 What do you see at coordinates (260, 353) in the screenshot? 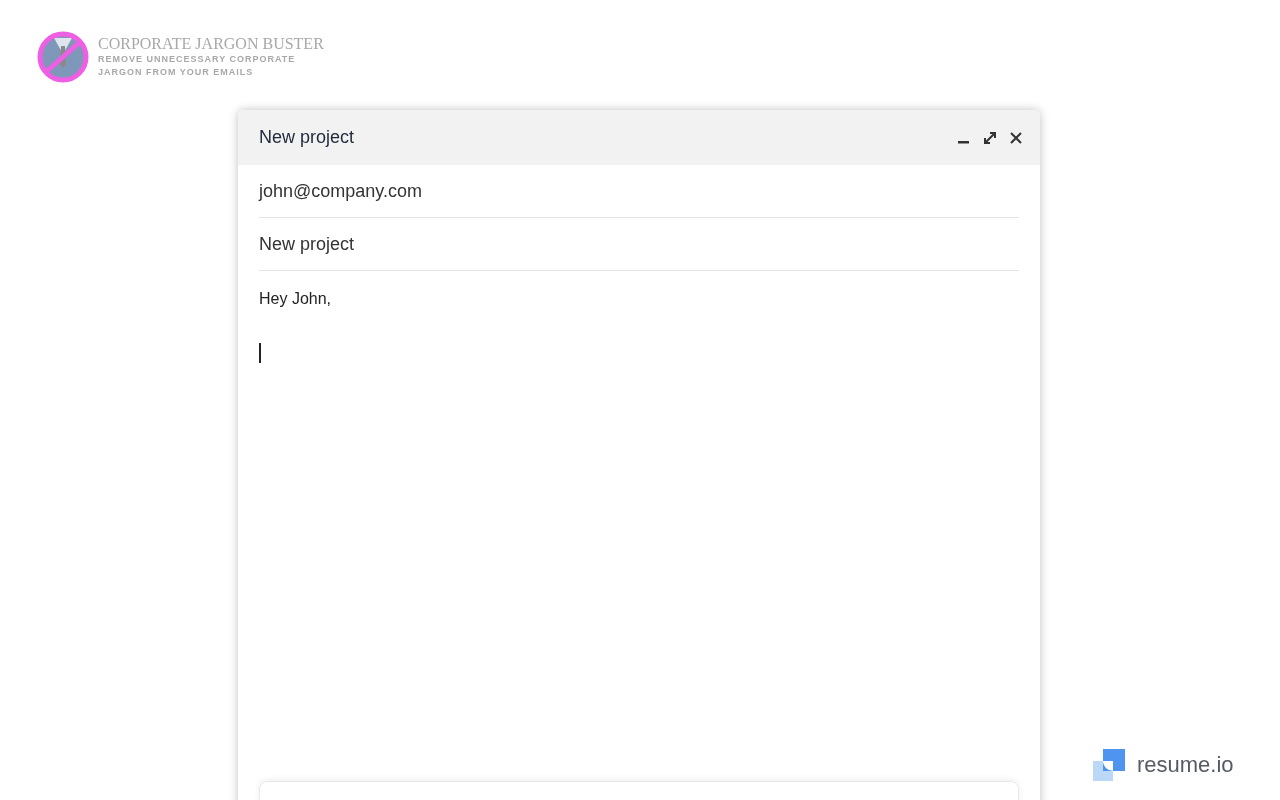
I see `text-cursor` at bounding box center [260, 353].